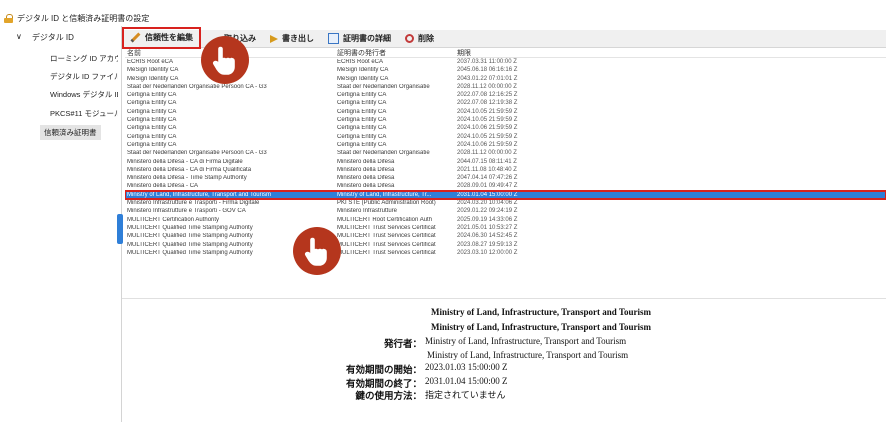 The height and width of the screenshot is (422, 886). What do you see at coordinates (360, 62) in the screenshot?
I see `cell-issuer: ECRIS Root eCA` at bounding box center [360, 62].